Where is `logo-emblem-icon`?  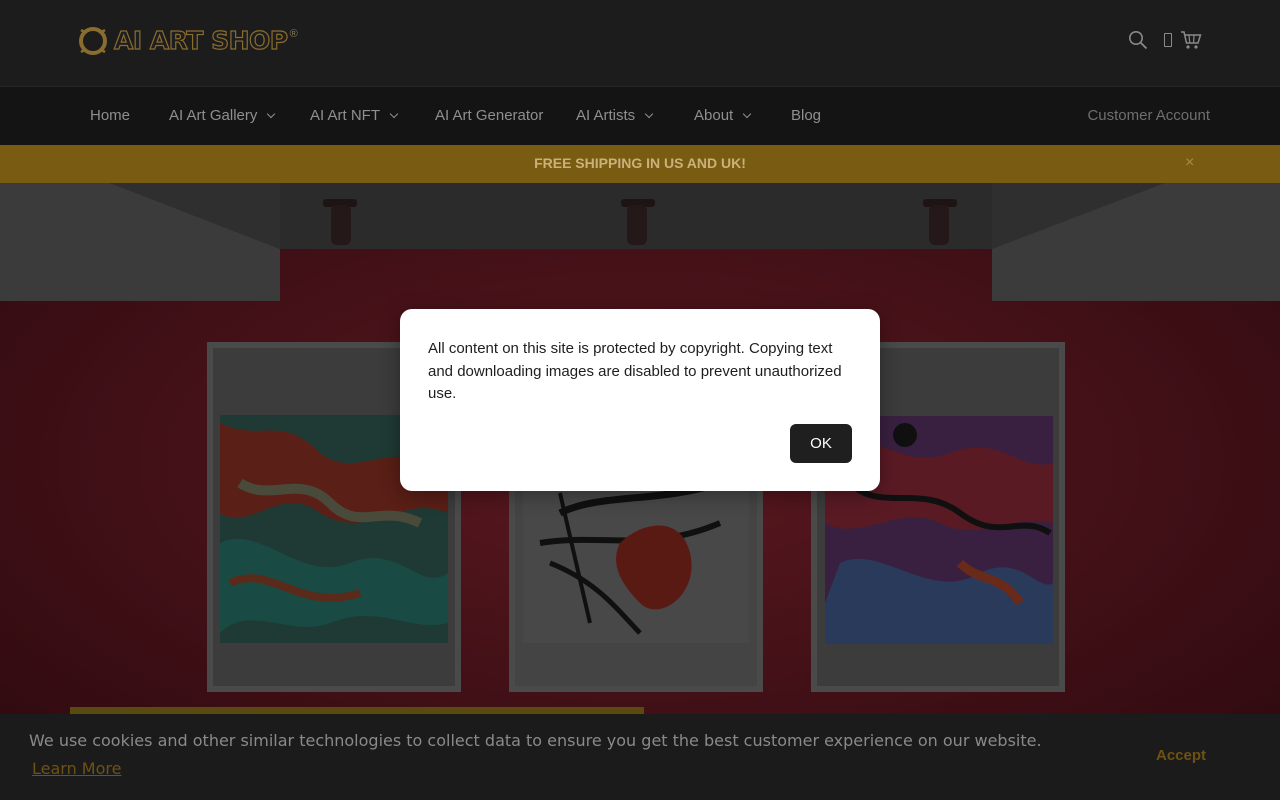
logo-emblem-icon is located at coordinates (93, 41).